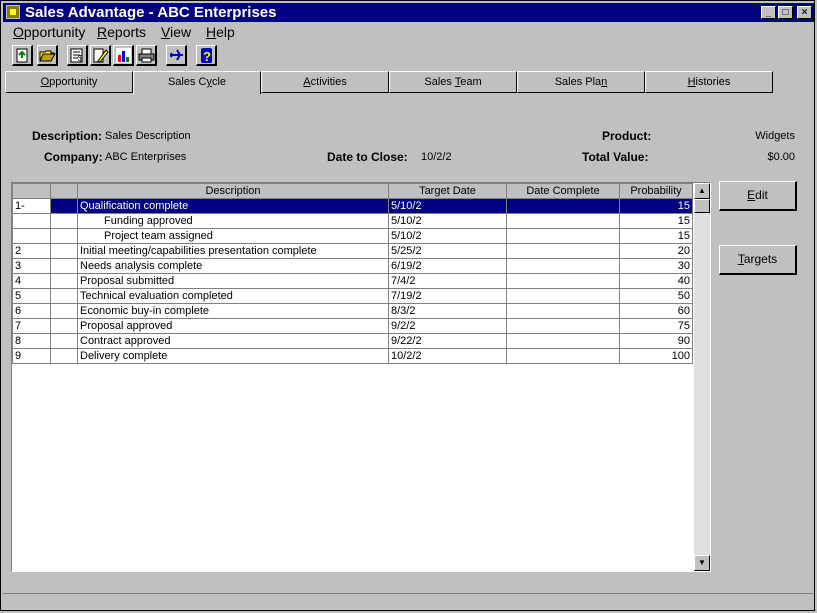 This screenshot has width=817, height=613. I want to click on column-header-index, so click(31, 191).